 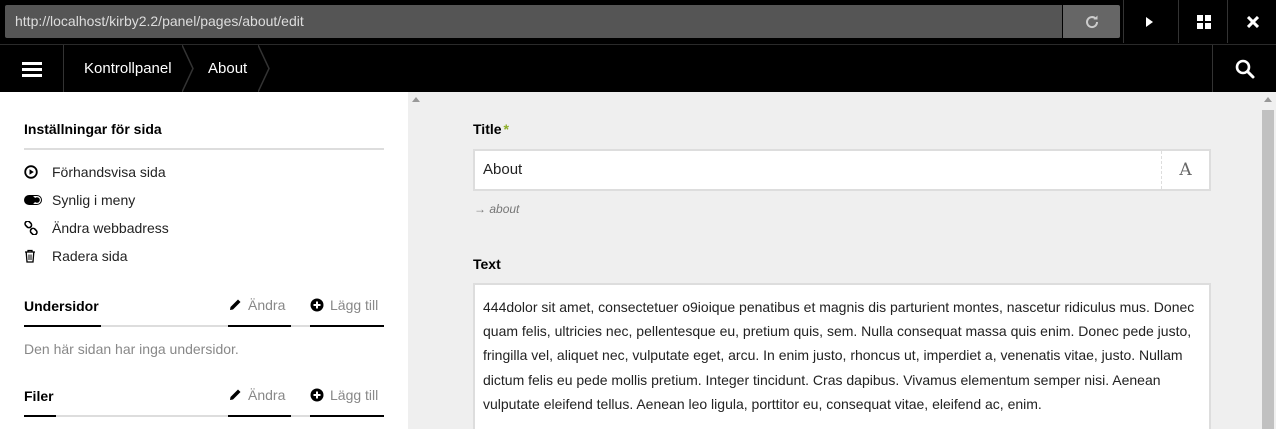 What do you see at coordinates (227, 68) in the screenshot?
I see `breadcrumb-about: About` at bounding box center [227, 68].